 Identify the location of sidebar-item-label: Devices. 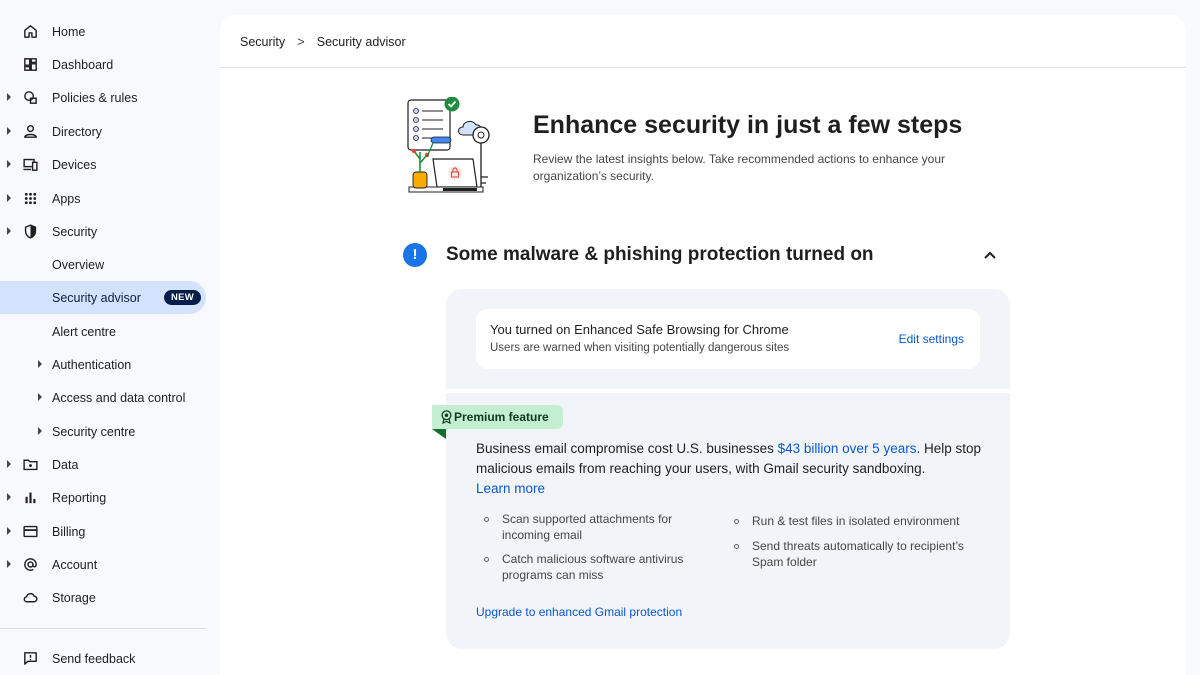
(74, 164).